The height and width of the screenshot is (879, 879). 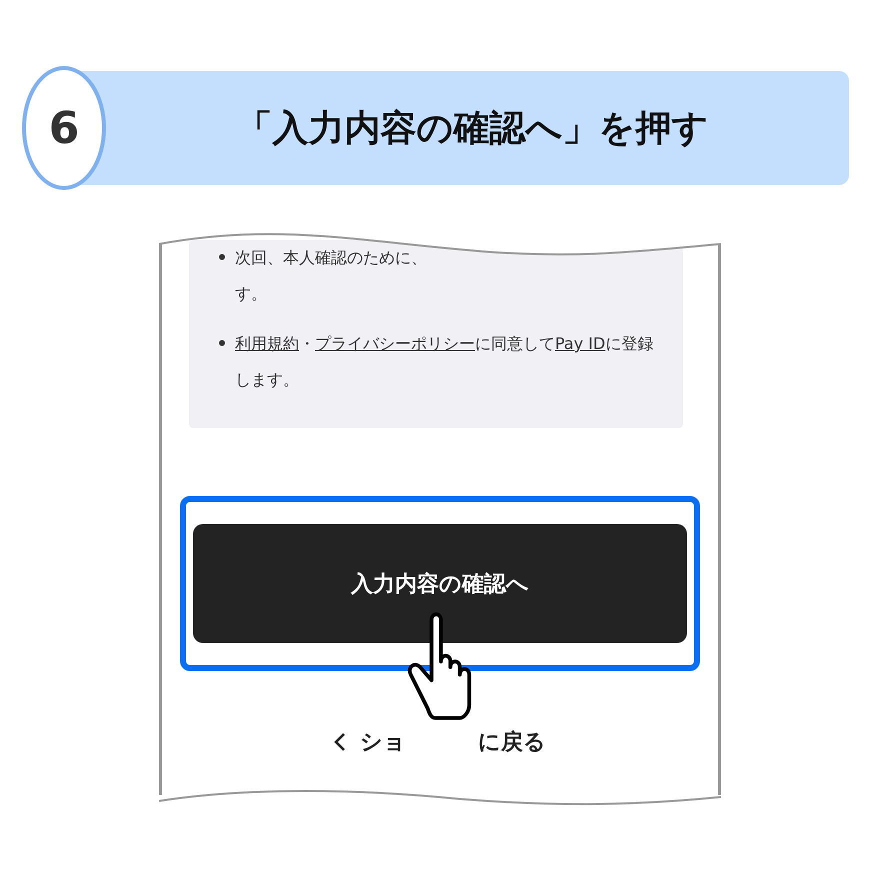 What do you see at coordinates (267, 343) in the screenshot?
I see `link: 利用規約` at bounding box center [267, 343].